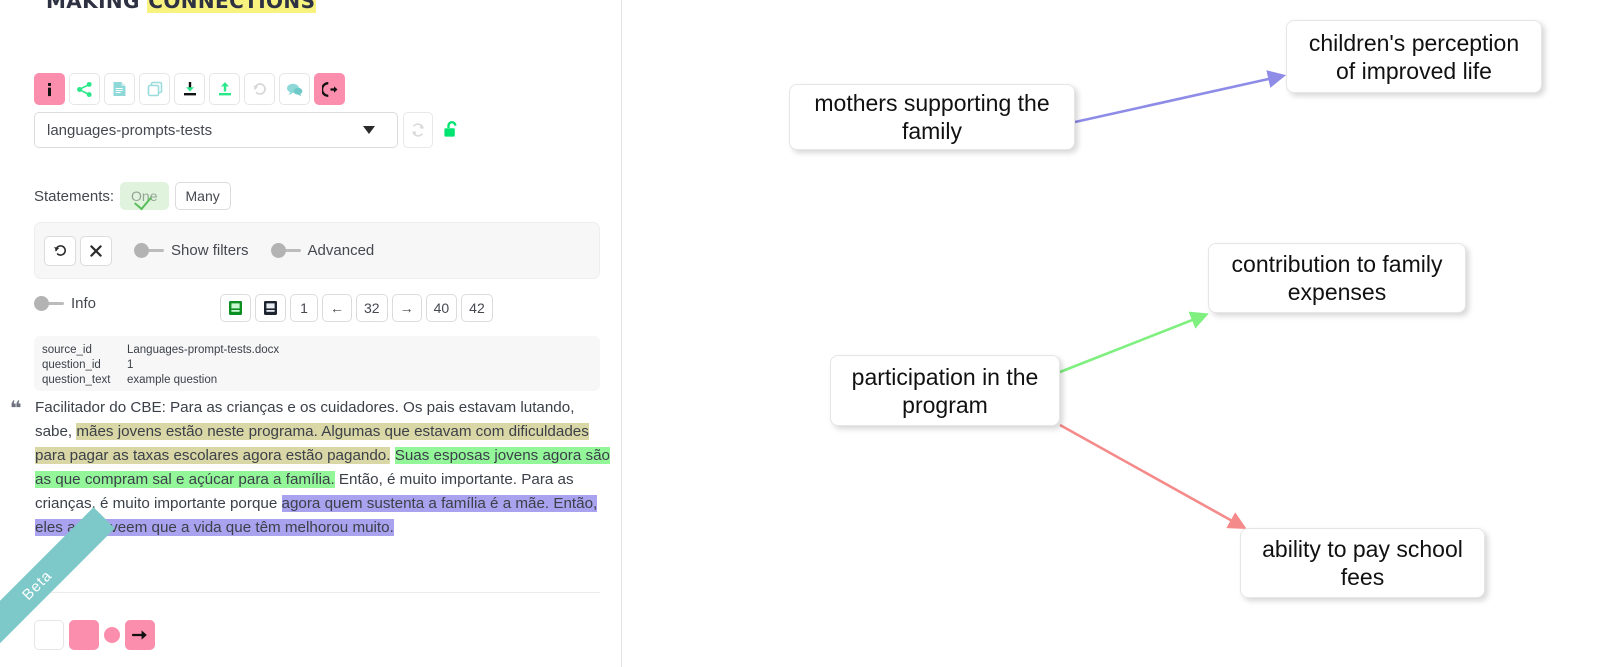  I want to click on bottom-pink-button, so click(84, 635).